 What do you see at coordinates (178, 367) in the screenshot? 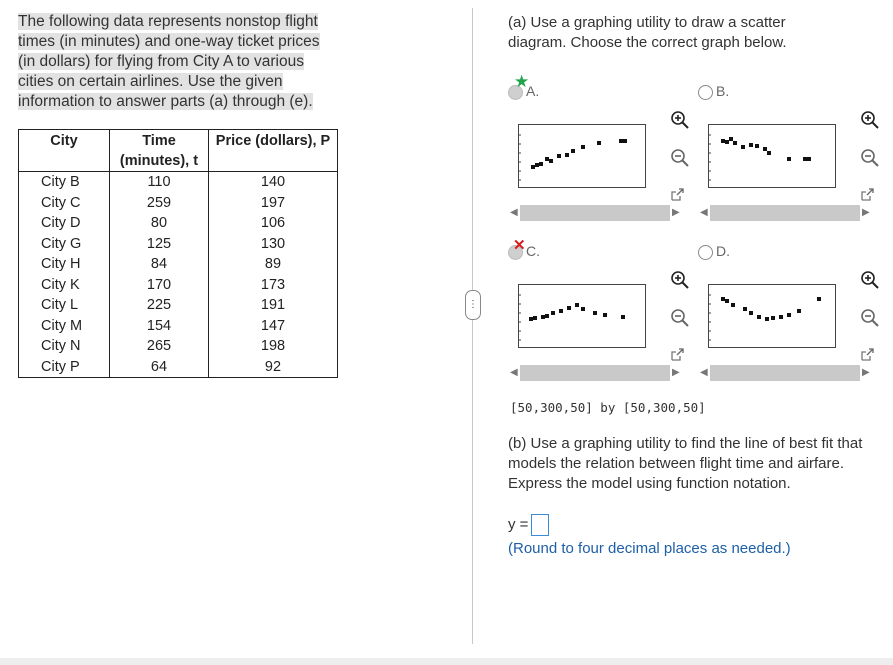
I see `table-row: City P 64 92` at bounding box center [178, 367].